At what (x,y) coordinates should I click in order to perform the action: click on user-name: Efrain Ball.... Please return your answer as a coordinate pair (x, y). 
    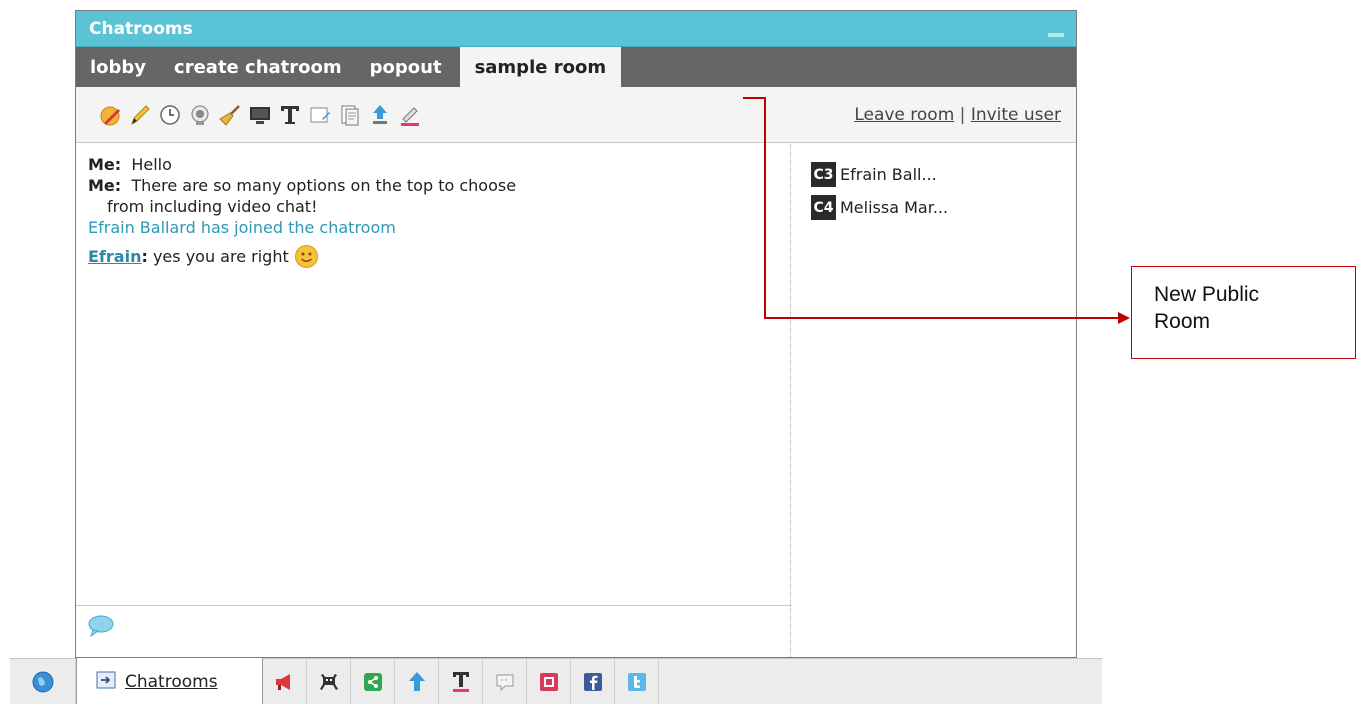
    Looking at the image, I should click on (888, 174).